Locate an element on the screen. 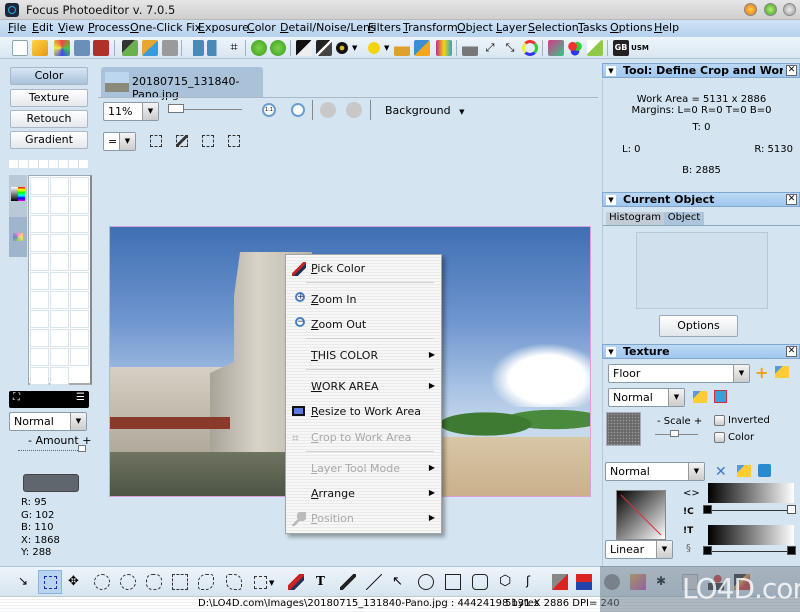  zoom-select: 11% ▼ is located at coordinates (131, 111).